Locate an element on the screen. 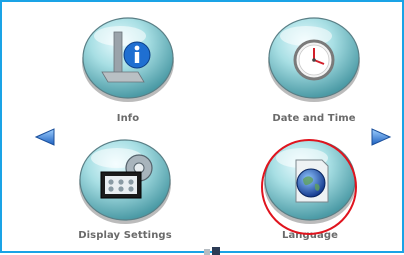 The width and height of the screenshot is (404, 255). info-label: Info is located at coordinates (128, 118).